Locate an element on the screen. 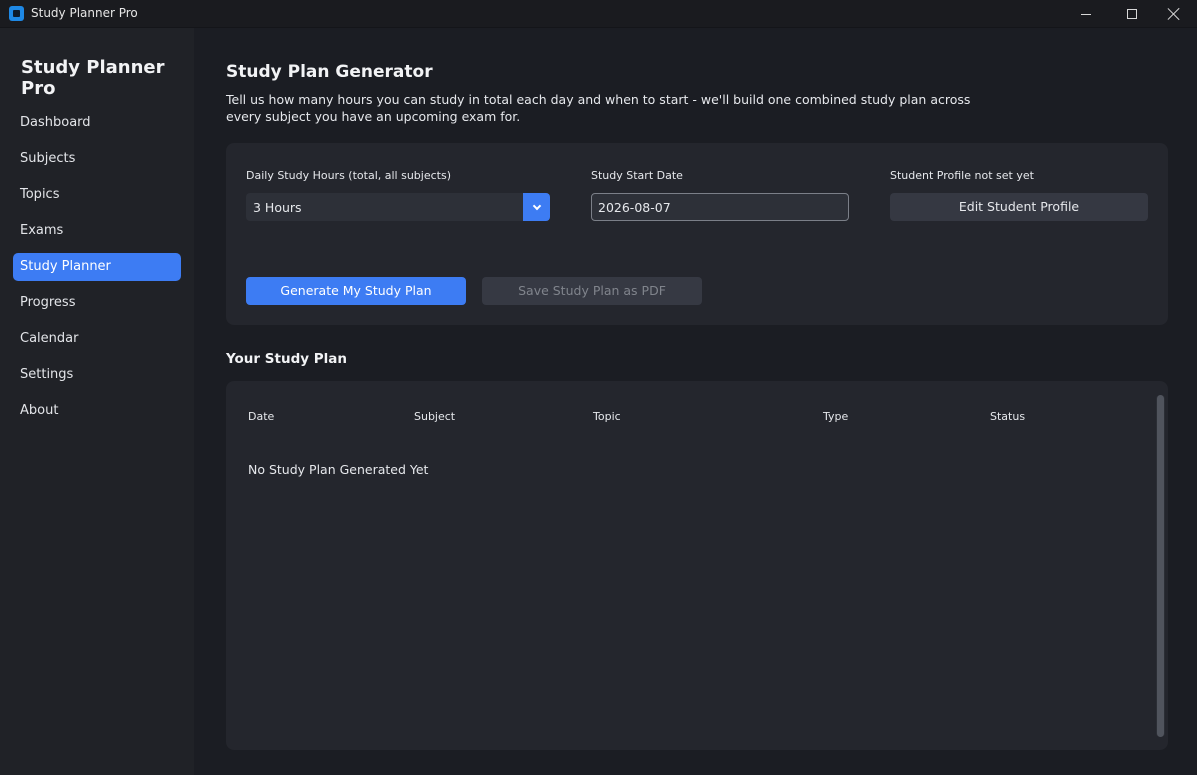  scrollbar-thumb is located at coordinates (1160, 566).